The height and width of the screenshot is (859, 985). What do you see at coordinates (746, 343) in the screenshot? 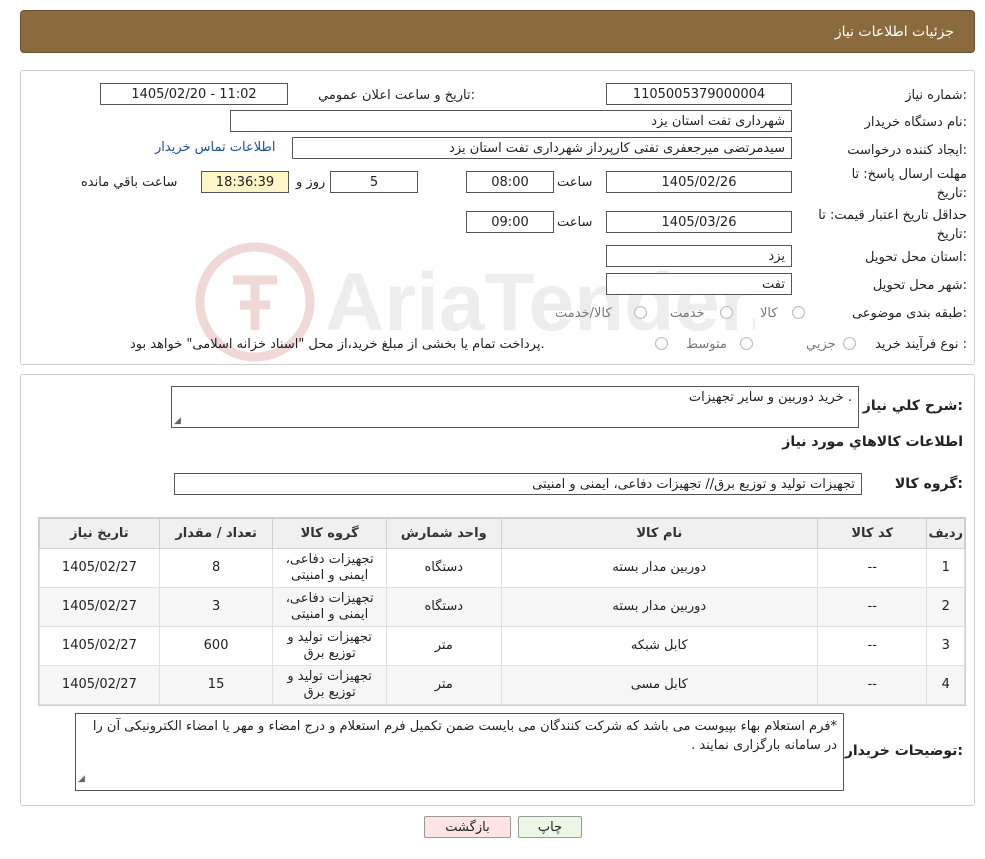
I see `process-medium-radio` at bounding box center [746, 343].